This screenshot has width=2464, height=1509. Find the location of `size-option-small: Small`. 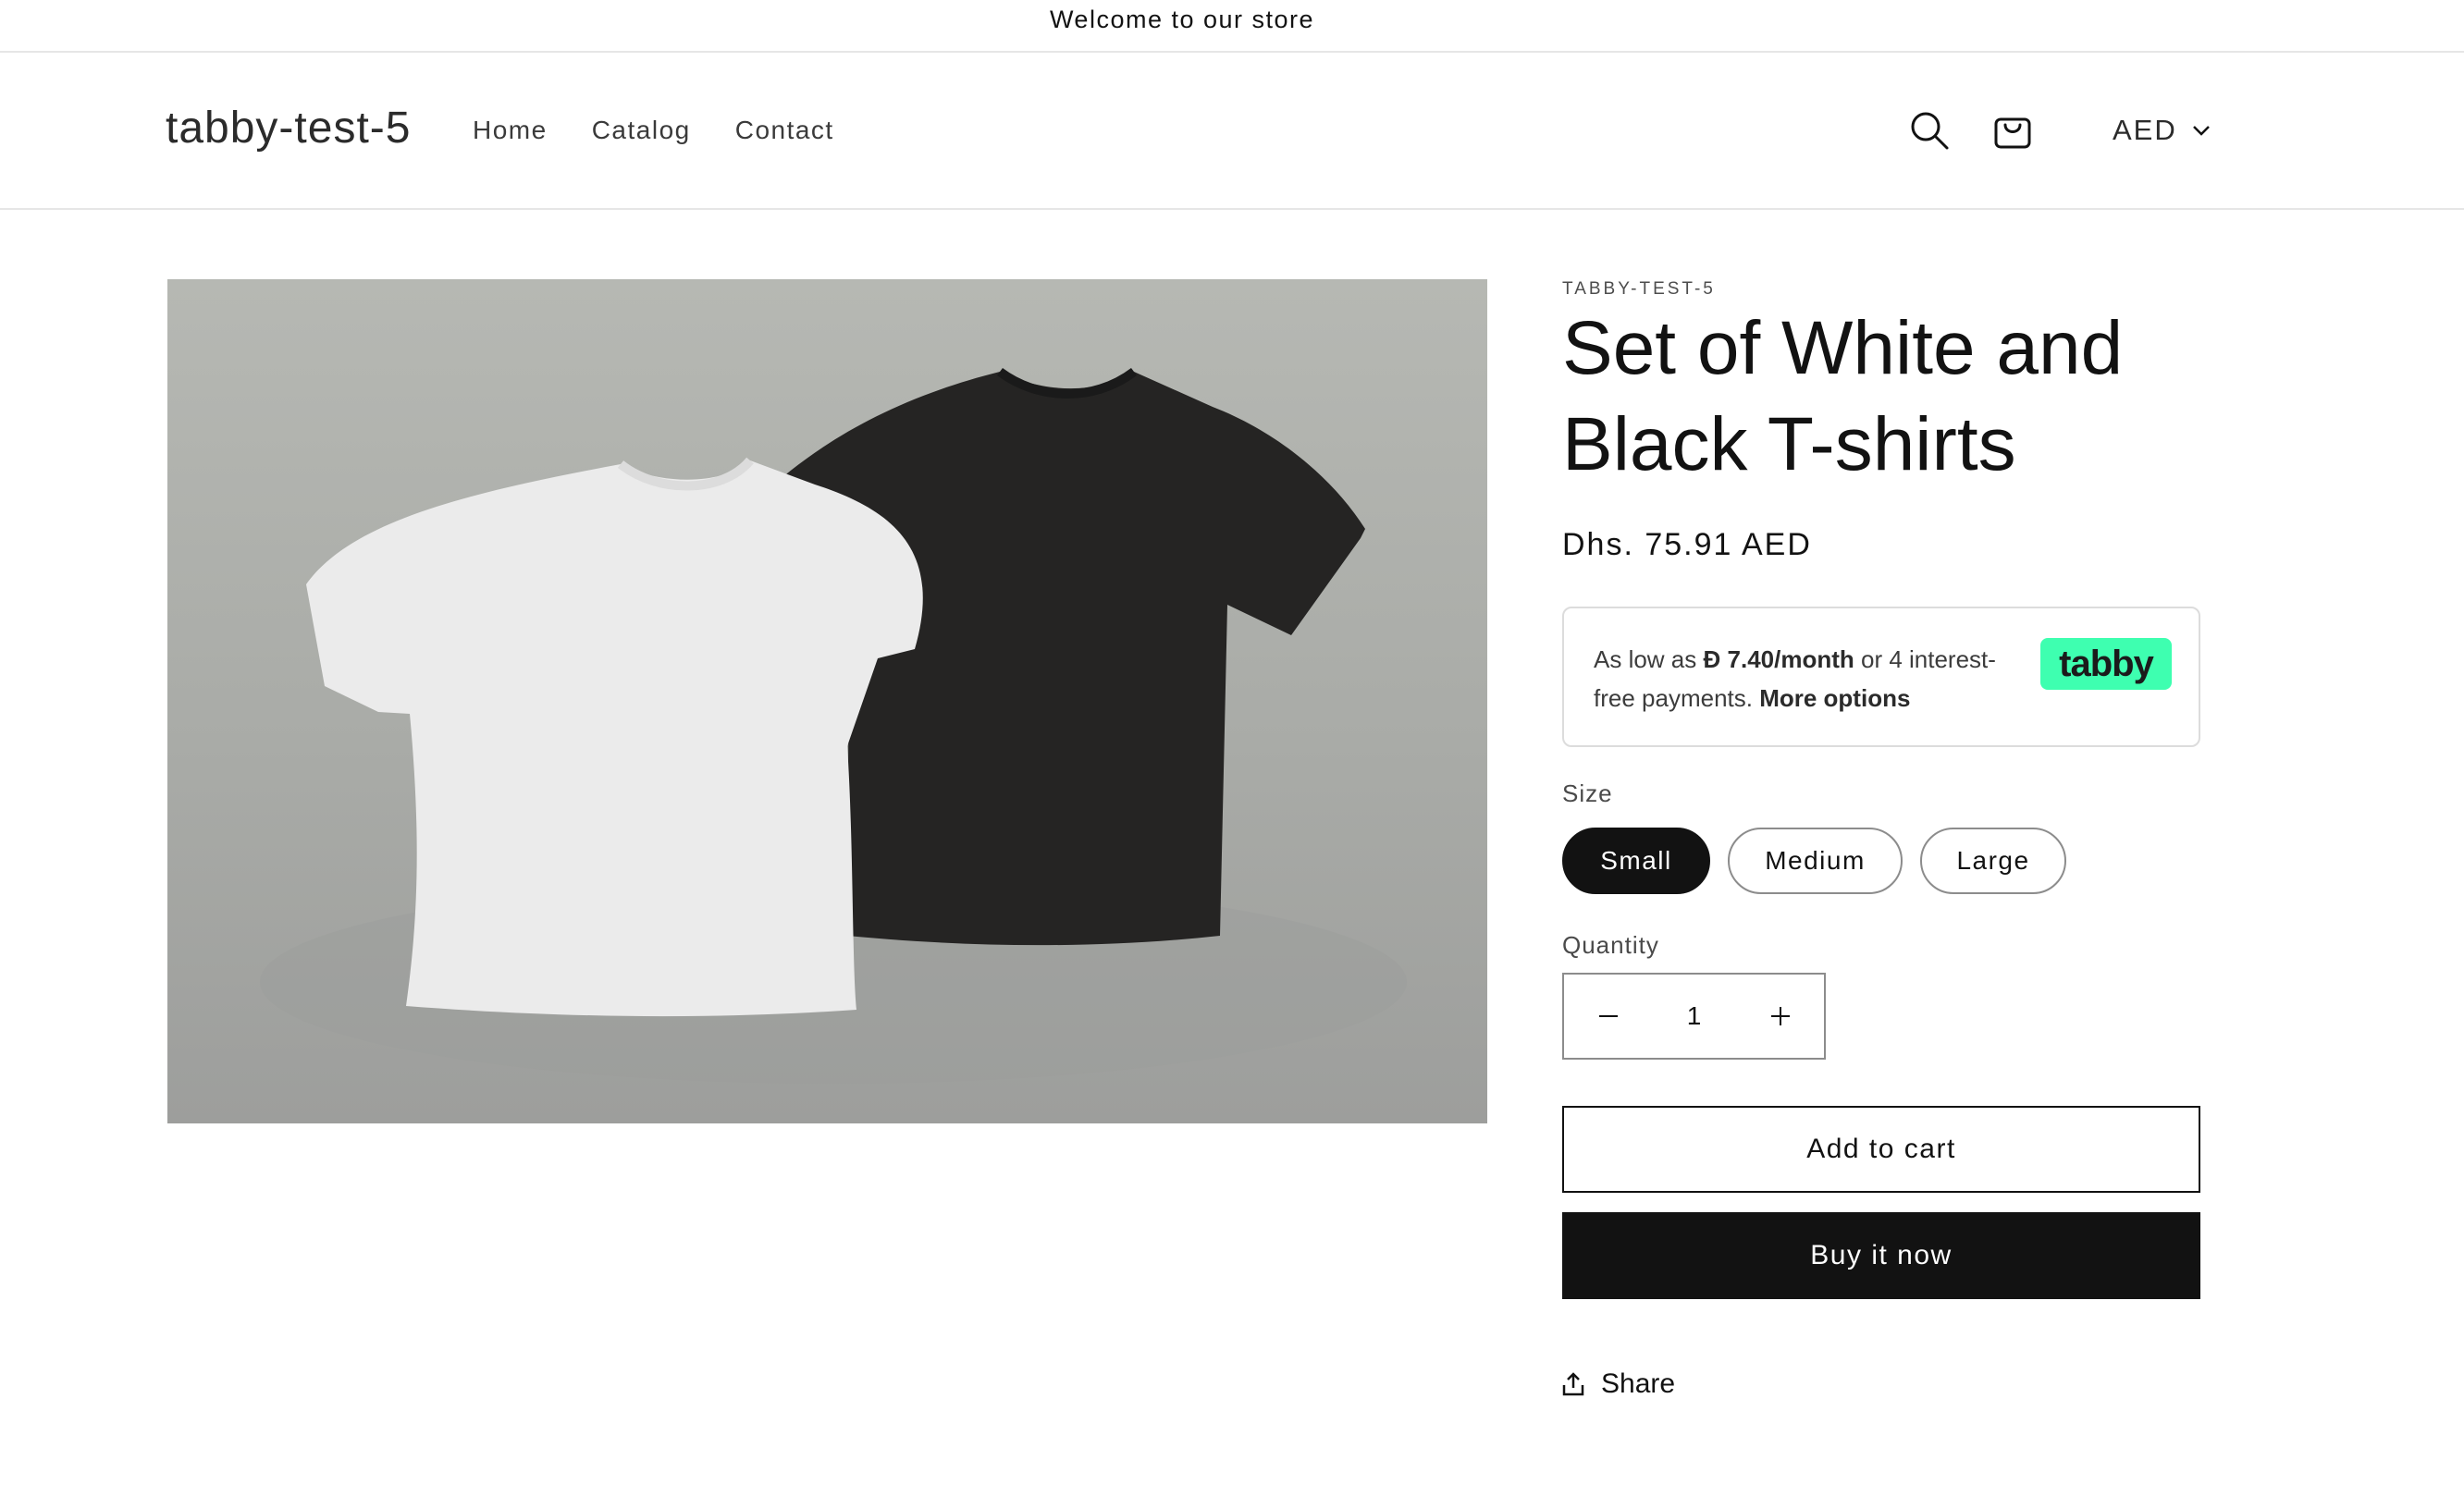

size-option-small: Small is located at coordinates (1636, 861).